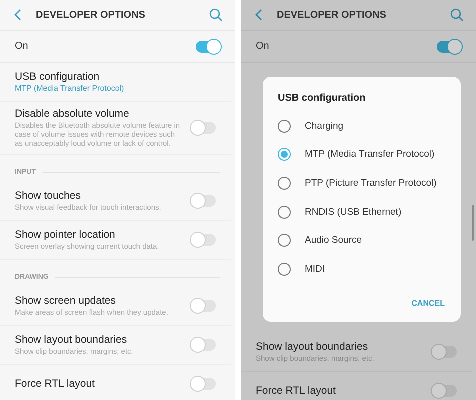 Image resolution: width=476 pixels, height=400 pixels. I want to click on setting-title: USB configuration, so click(58, 77).